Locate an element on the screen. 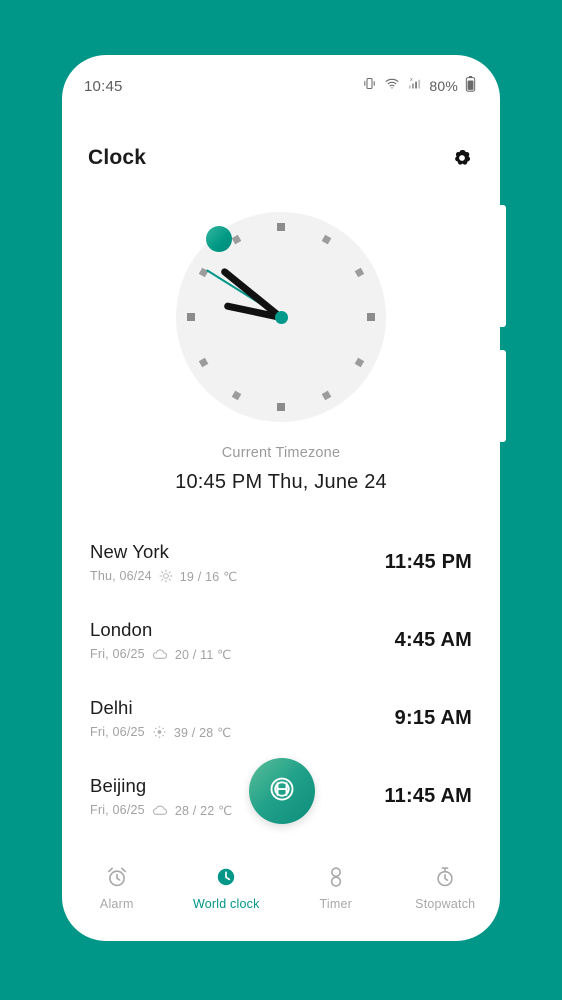 This screenshot has width=562, height=1000. nav-item-timer: Timer is located at coordinates (336, 888).